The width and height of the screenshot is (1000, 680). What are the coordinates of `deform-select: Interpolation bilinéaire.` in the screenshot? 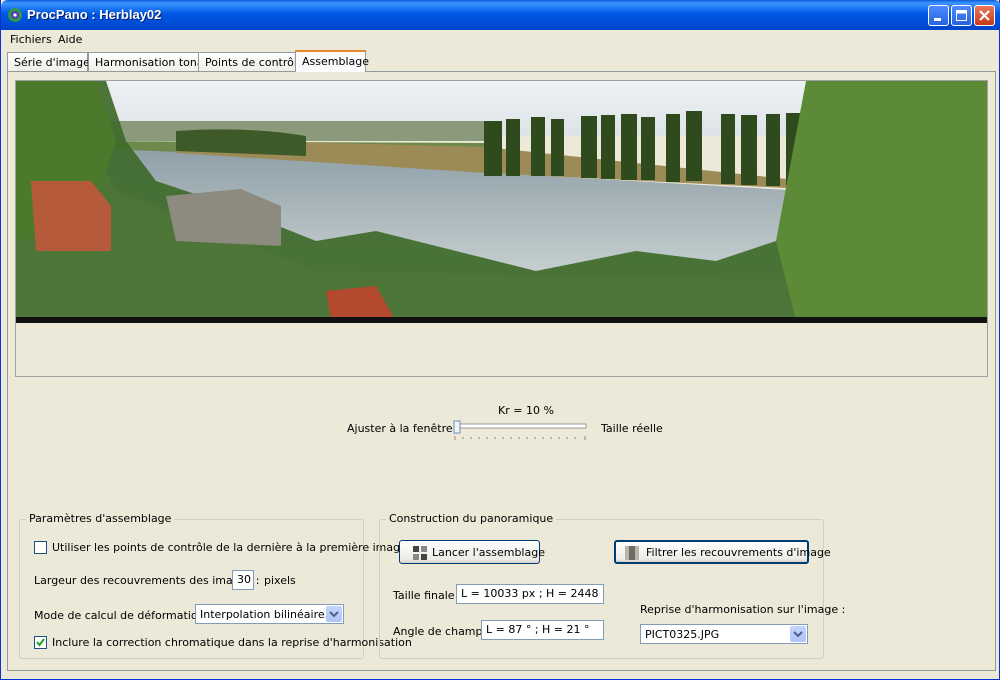 It's located at (269, 614).